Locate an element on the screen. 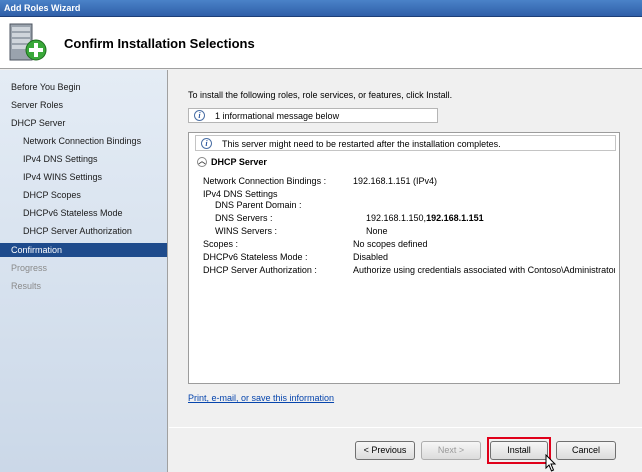 The image size is (642, 472). nav-item-before-you-begin: Before You Begin is located at coordinates (83, 87).